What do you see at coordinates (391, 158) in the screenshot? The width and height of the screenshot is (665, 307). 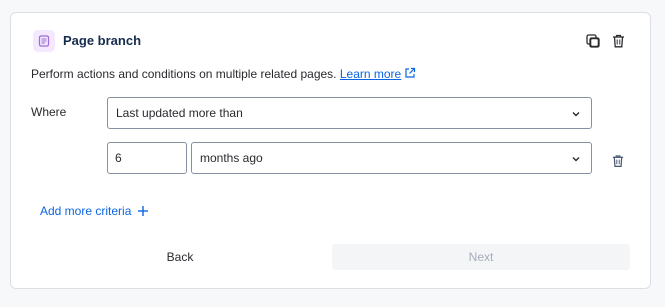 I see `time-unit-select: months ago` at bounding box center [391, 158].